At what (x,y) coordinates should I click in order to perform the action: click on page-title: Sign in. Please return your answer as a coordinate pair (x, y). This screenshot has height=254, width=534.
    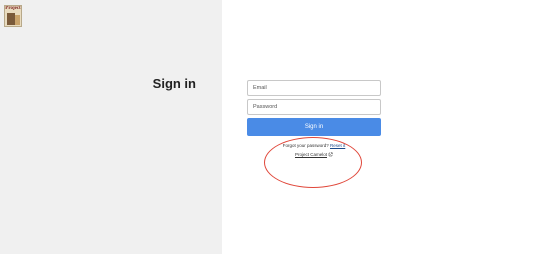
    Looking at the image, I should click on (174, 83).